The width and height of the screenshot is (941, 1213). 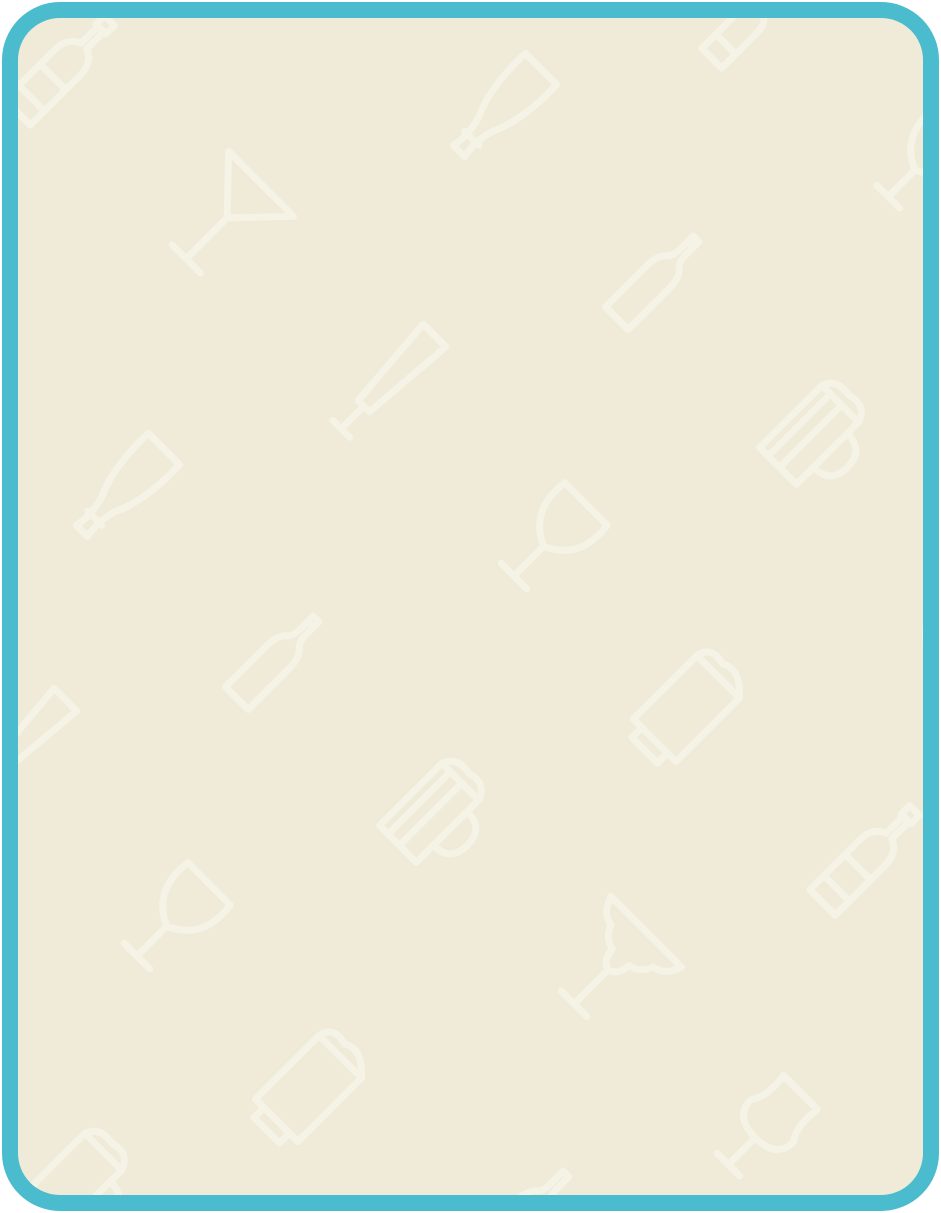 I want to click on margarita-glass-icon, so click(x=621, y=956).